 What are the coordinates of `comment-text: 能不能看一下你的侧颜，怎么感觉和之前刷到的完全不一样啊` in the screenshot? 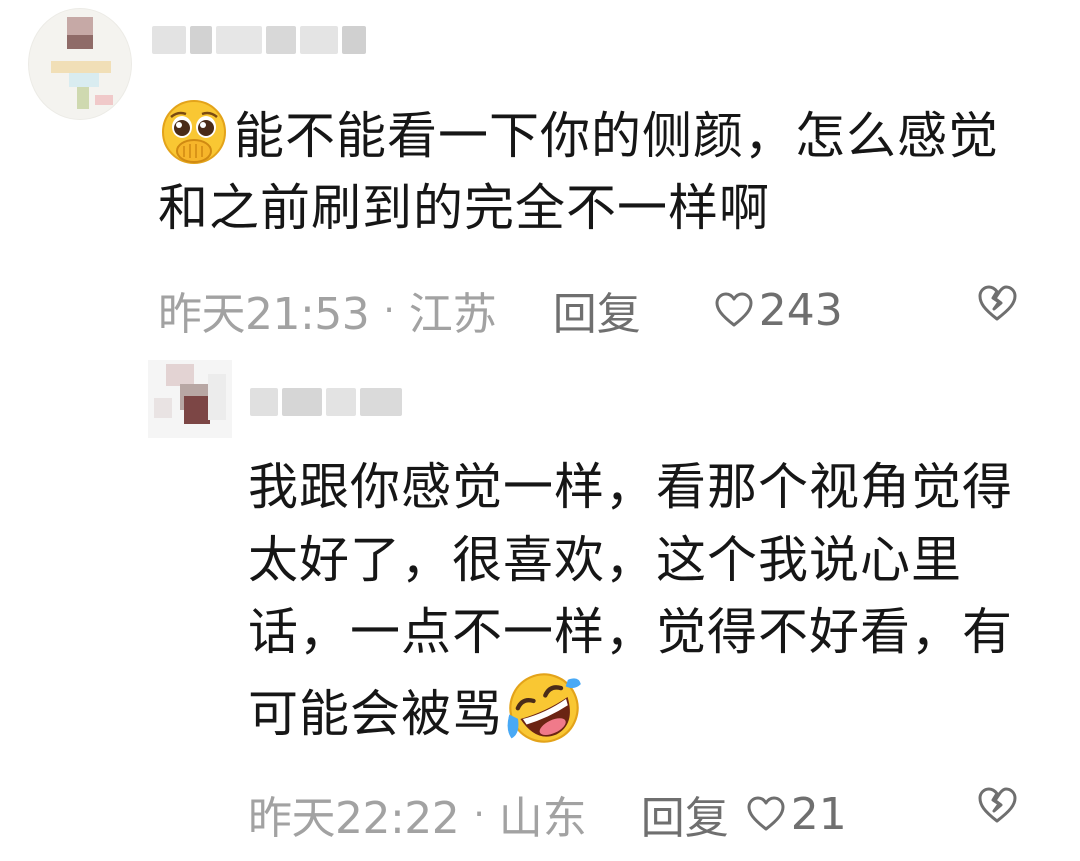 It's located at (598, 169).